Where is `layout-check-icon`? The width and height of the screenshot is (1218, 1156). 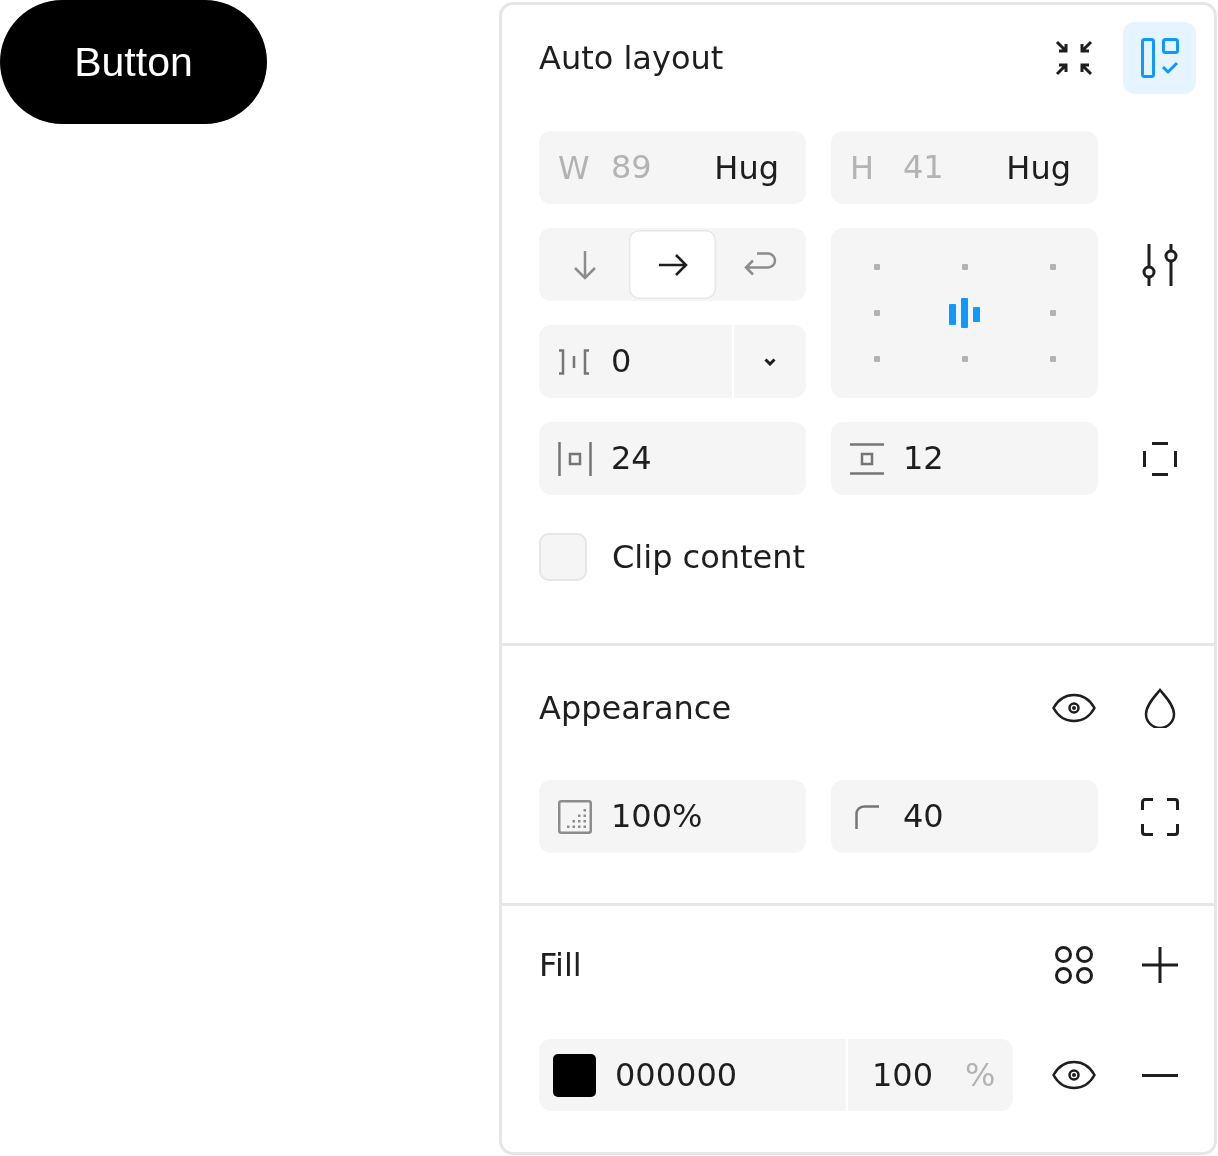 layout-check-icon is located at coordinates (1159, 58).